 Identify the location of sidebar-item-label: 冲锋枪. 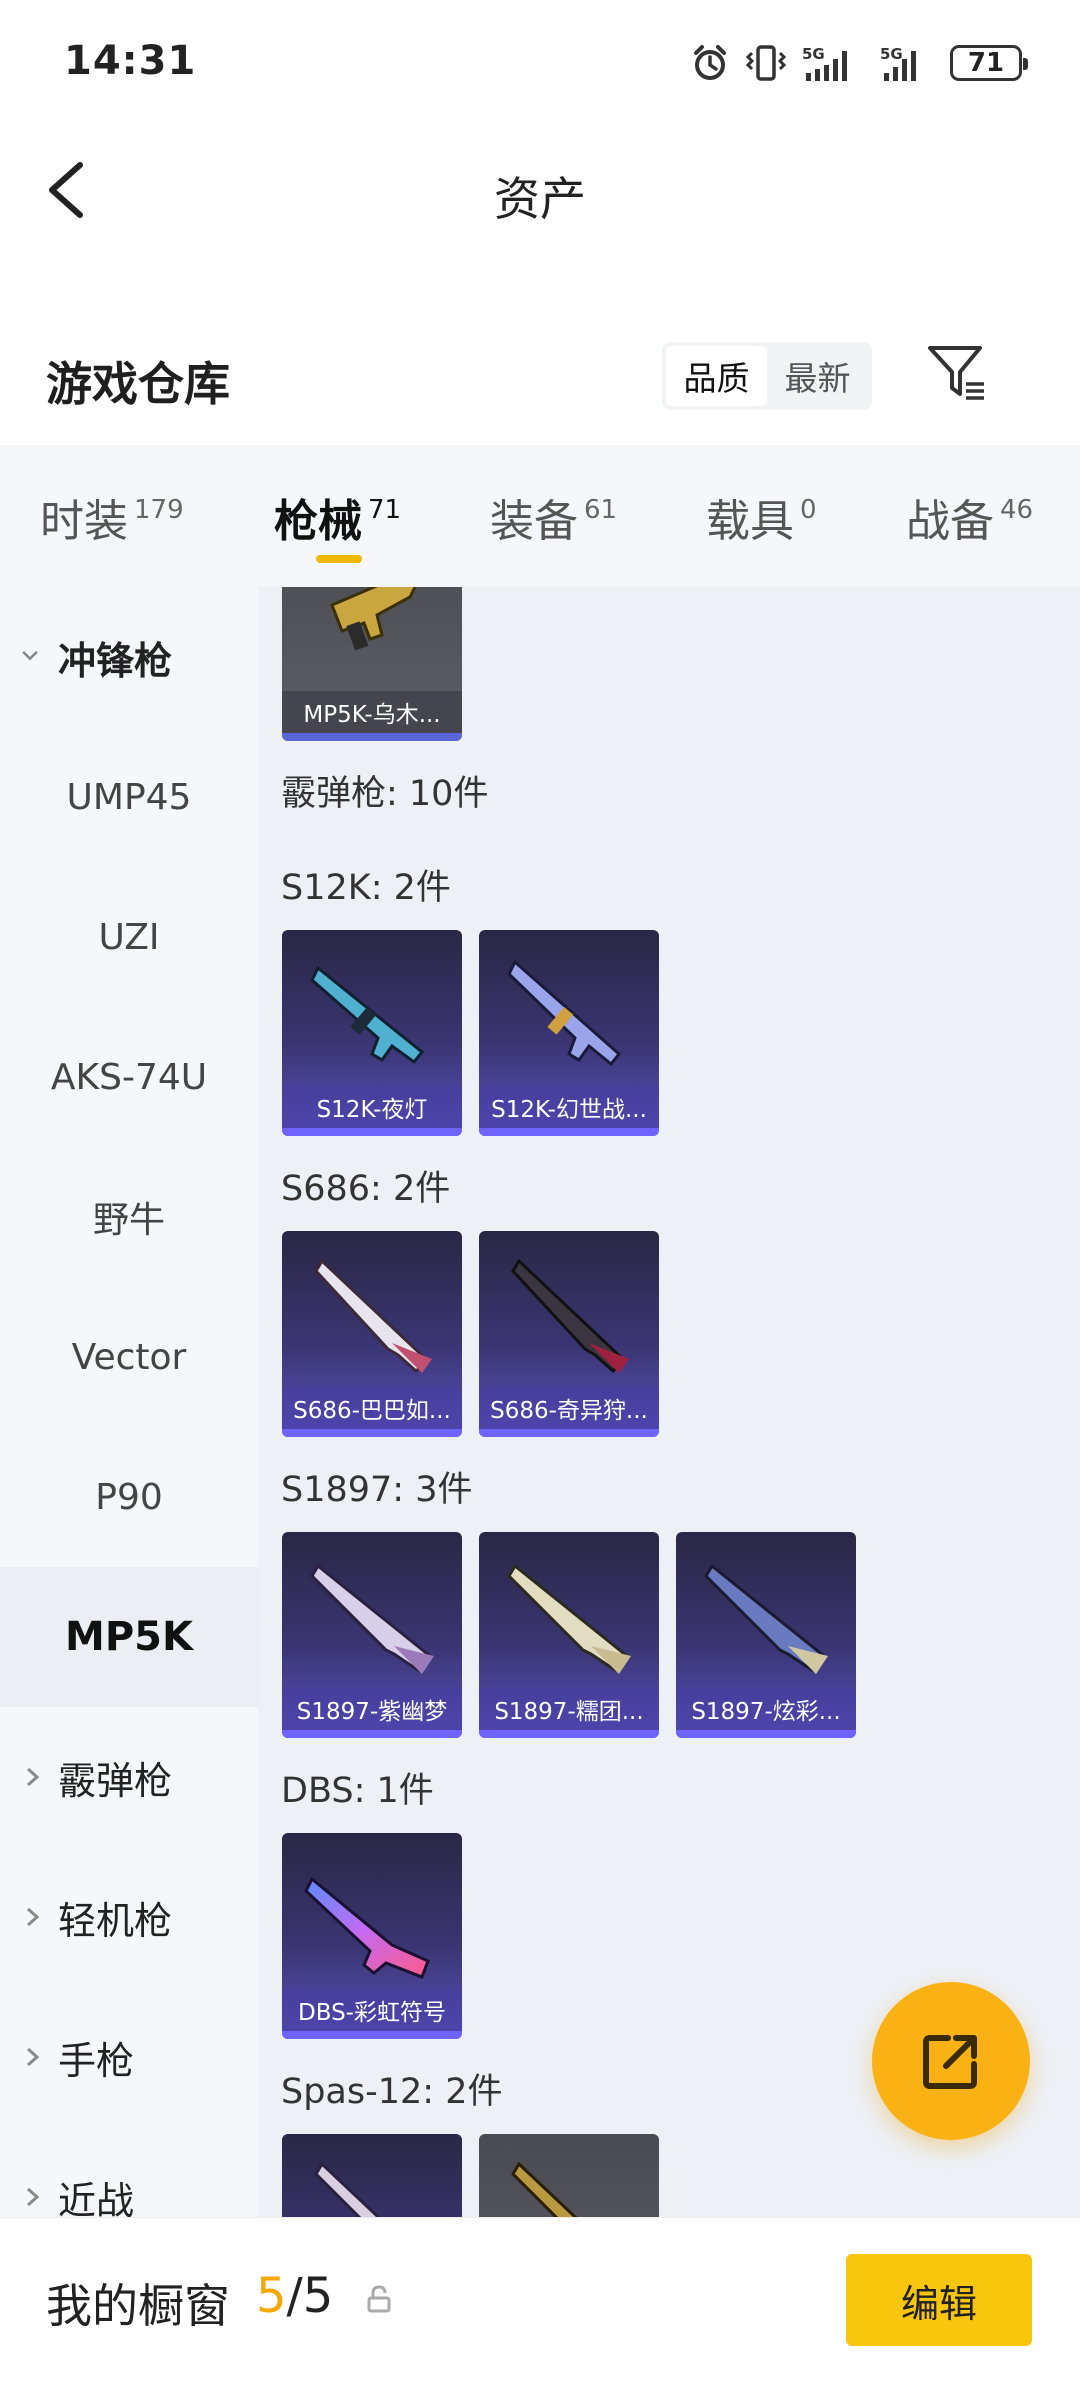
(115, 660).